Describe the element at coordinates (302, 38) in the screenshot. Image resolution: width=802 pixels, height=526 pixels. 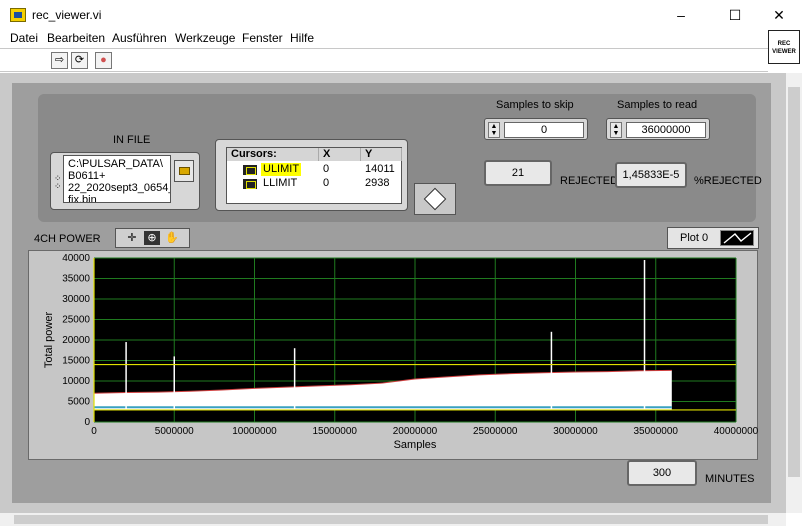
I see `menu-hilfe: Hilfe` at that location.